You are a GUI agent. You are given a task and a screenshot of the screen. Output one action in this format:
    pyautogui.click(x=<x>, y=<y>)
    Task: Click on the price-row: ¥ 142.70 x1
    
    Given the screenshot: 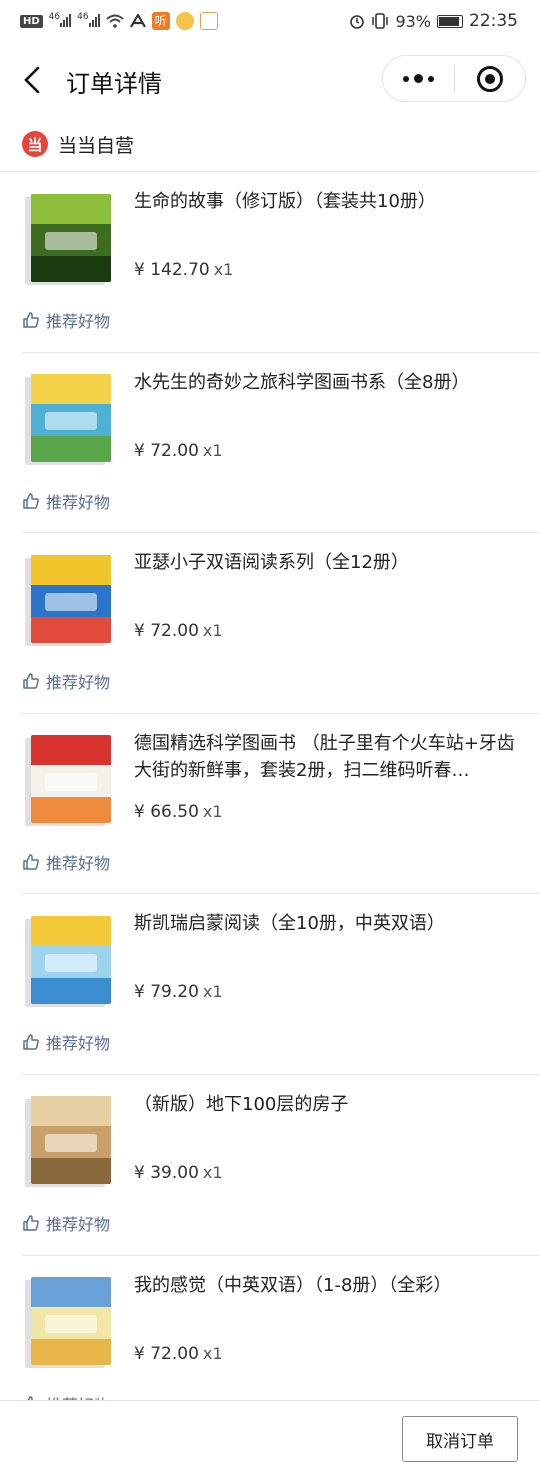 What is the action you would take?
    pyautogui.click(x=183, y=270)
    